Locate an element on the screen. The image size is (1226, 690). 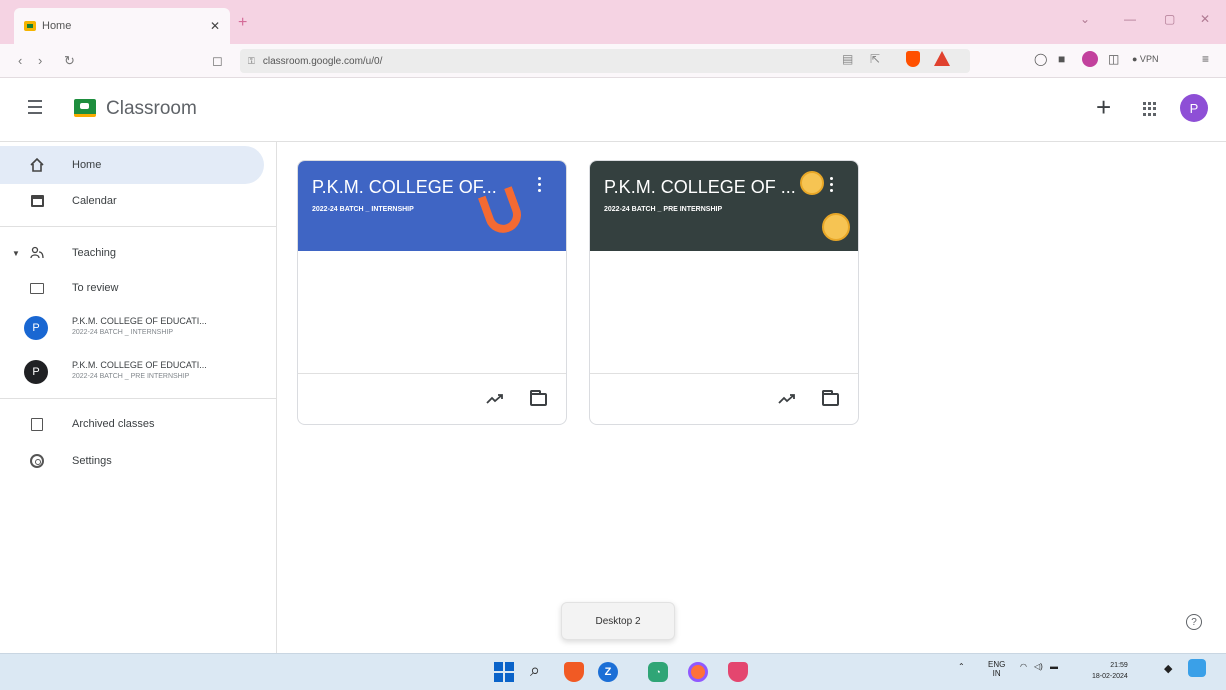
home-icon is located at coordinates (37, 165).